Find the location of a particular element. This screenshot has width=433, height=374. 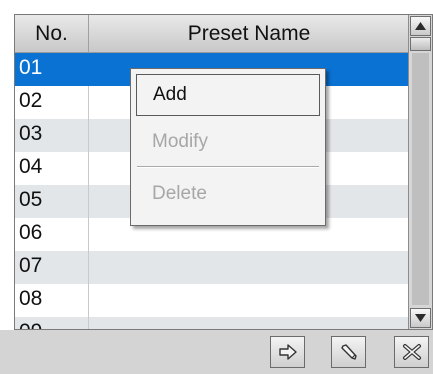

row-number: 04 is located at coordinates (52, 168).